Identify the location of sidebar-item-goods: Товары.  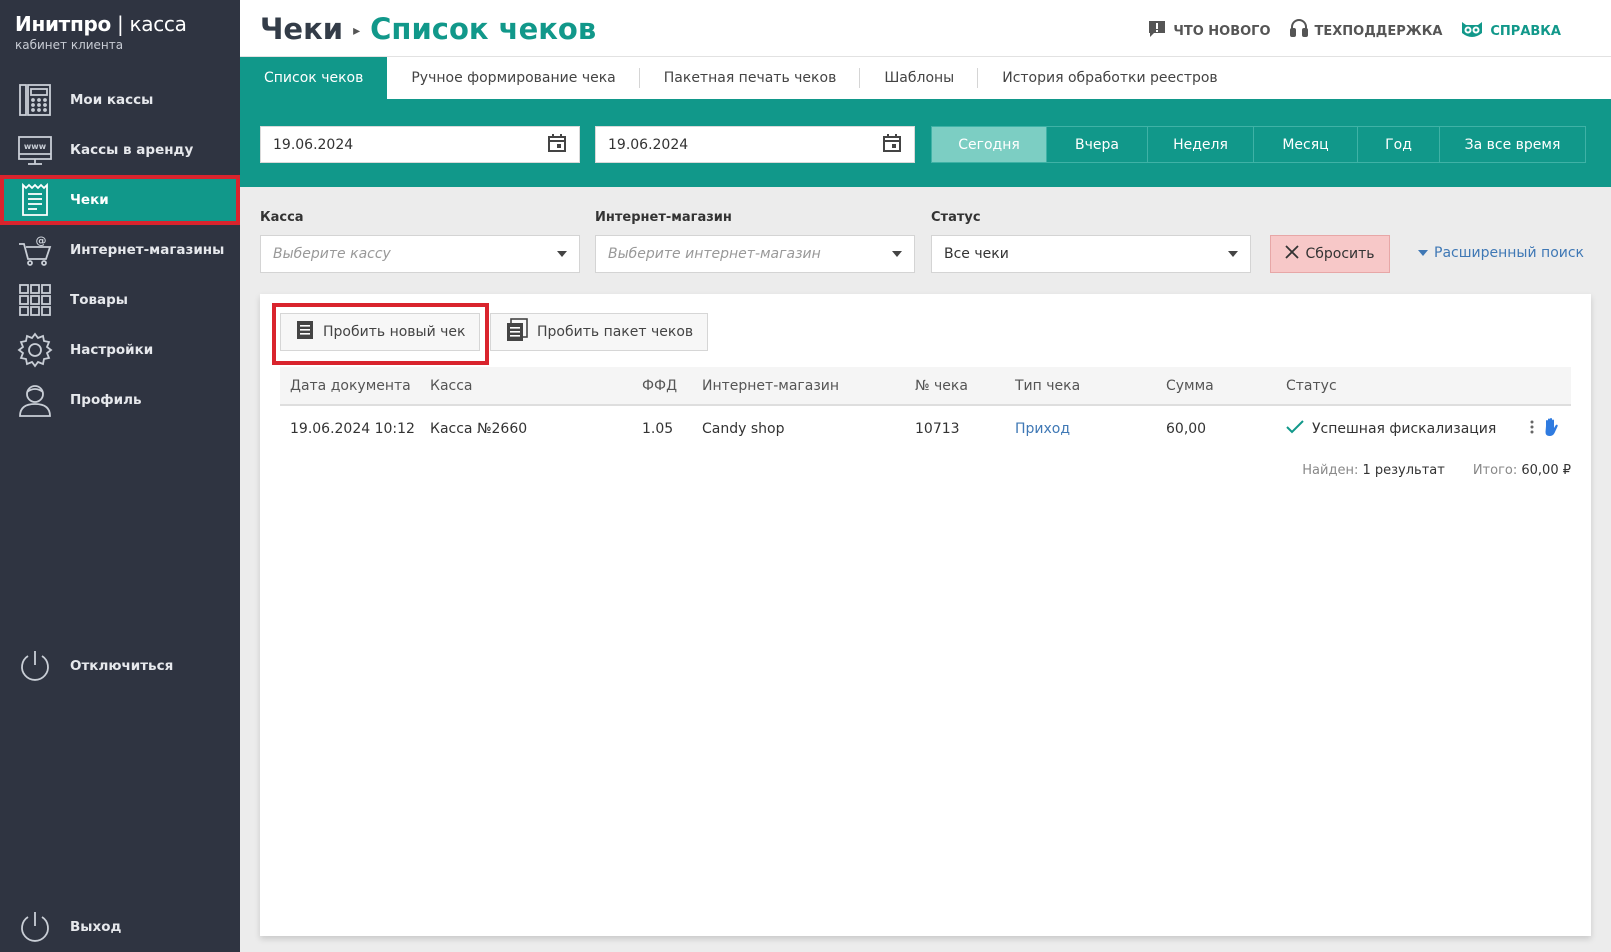
(120, 300).